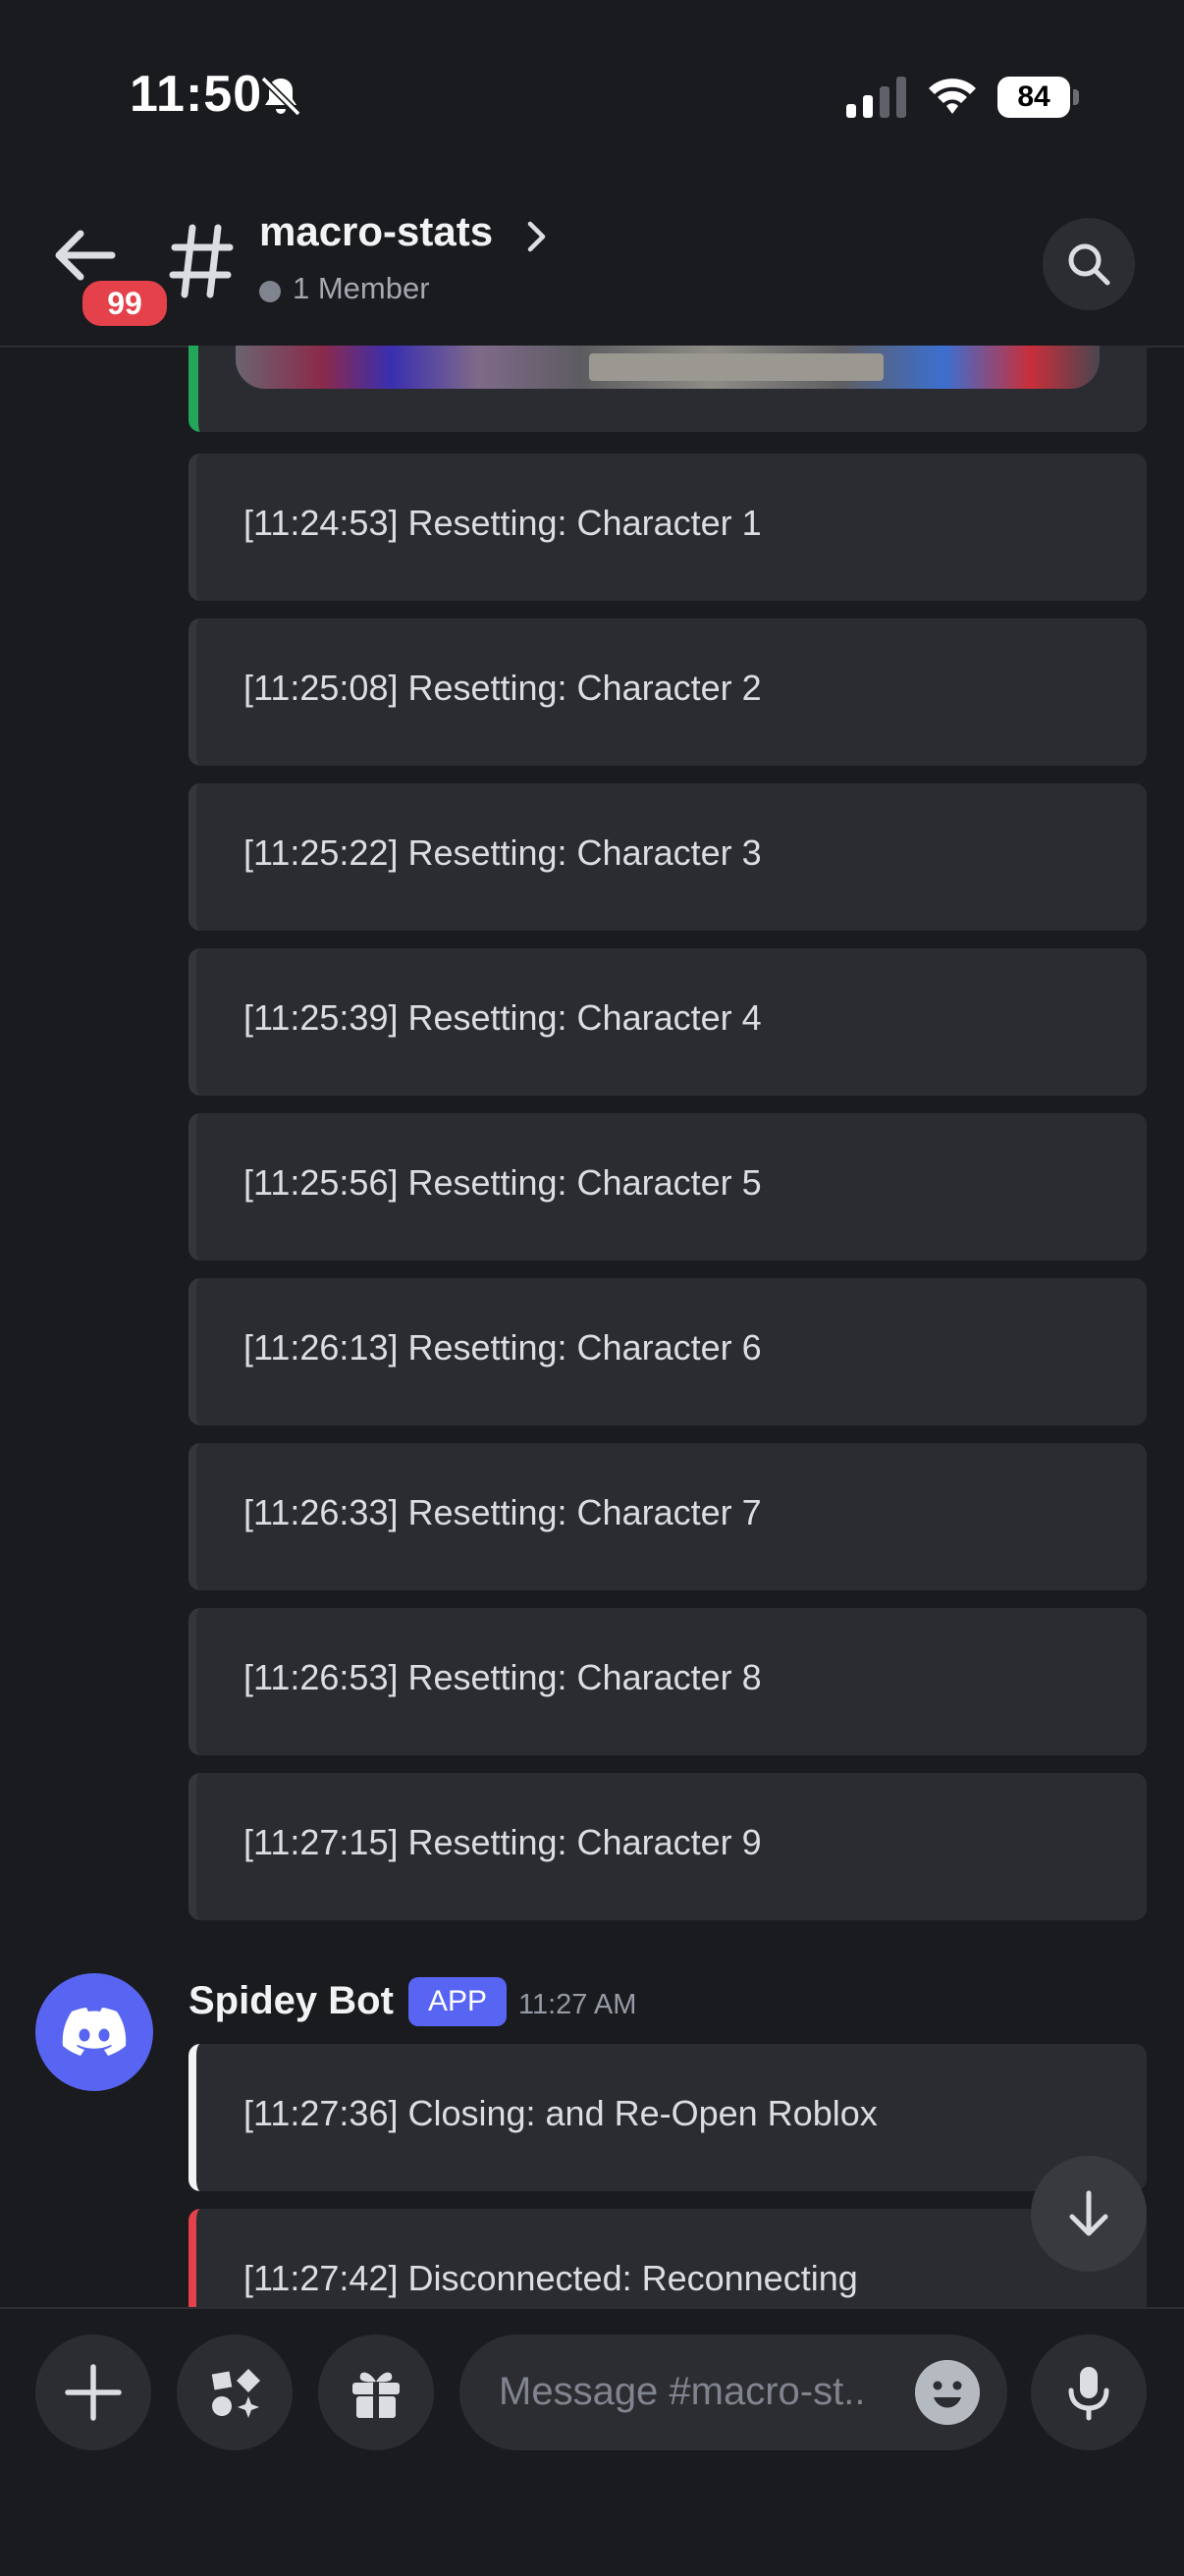 This screenshot has width=1184, height=2576. I want to click on chevron-right-icon, so click(537, 236).